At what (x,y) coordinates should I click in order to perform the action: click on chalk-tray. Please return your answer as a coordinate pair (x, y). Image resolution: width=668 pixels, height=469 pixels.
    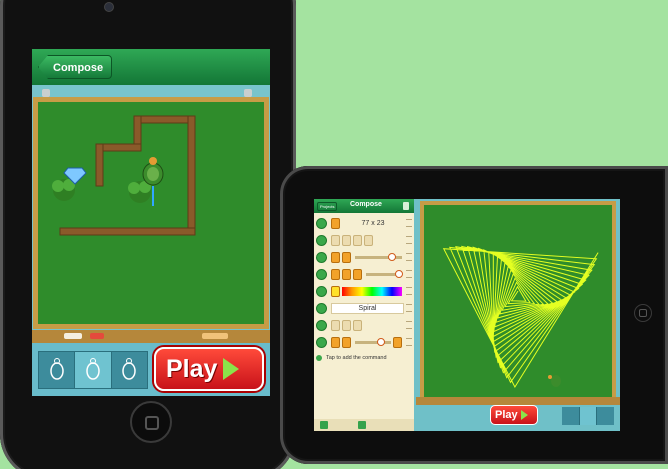
    Looking at the image, I should click on (518, 401).